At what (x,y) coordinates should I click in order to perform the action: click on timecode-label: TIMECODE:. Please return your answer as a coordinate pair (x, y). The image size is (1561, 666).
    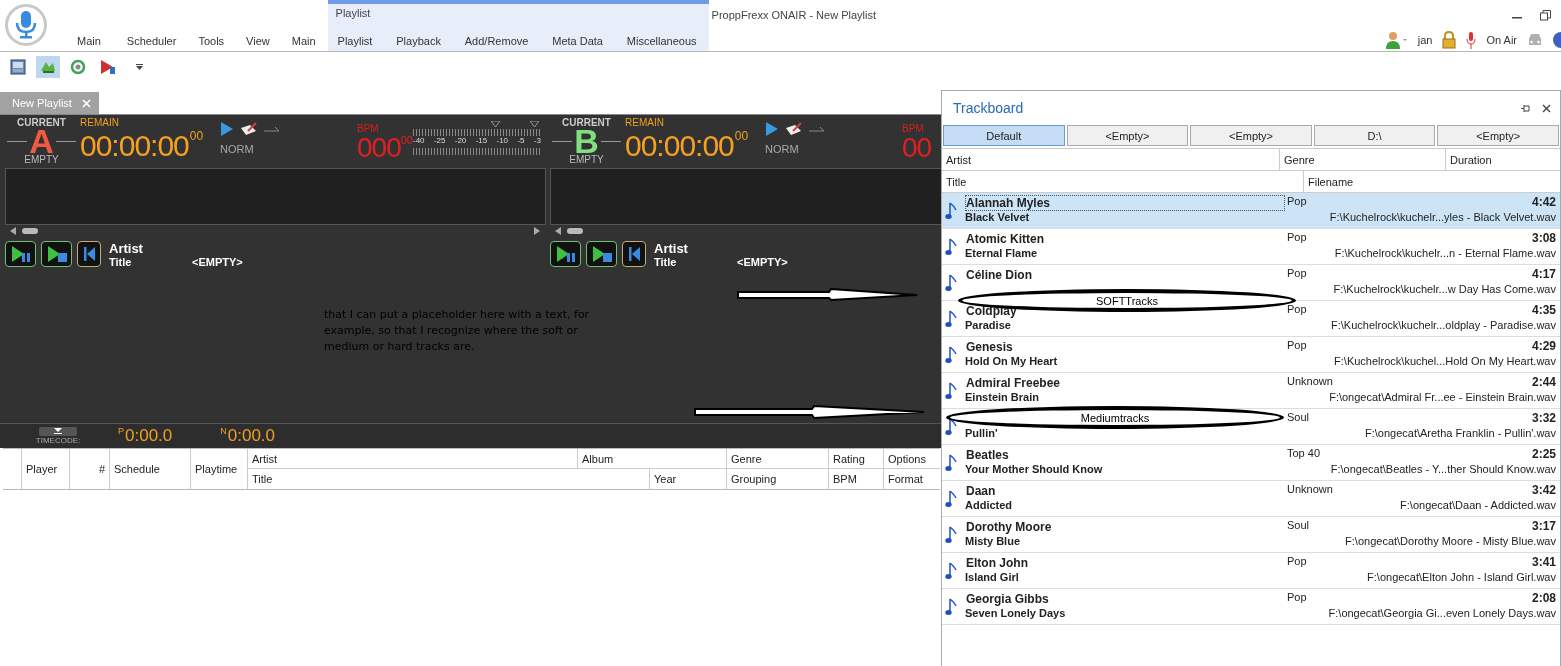
    Looking at the image, I should click on (58, 440).